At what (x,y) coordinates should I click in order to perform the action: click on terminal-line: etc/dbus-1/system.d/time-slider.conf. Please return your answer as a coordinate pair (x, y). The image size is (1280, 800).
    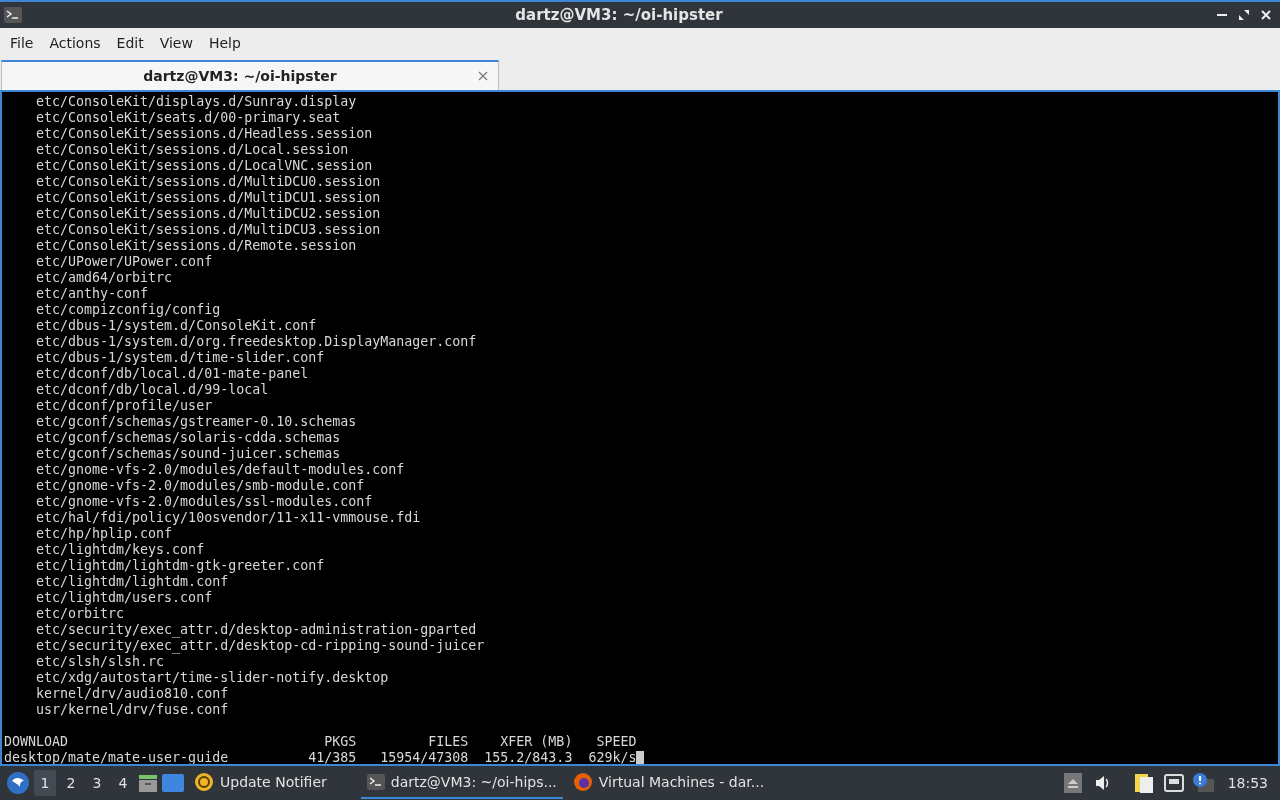
    Looking at the image, I should click on (180, 358).